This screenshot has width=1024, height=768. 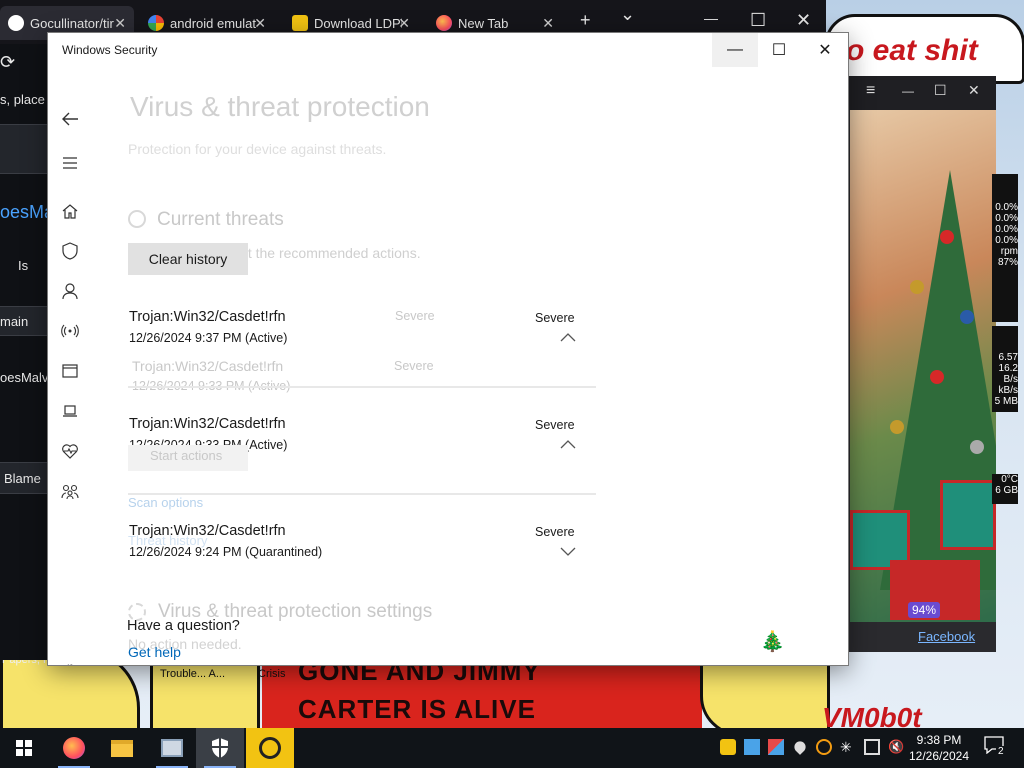 I want to click on ldplayer-tray-icon, so click(x=728, y=747).